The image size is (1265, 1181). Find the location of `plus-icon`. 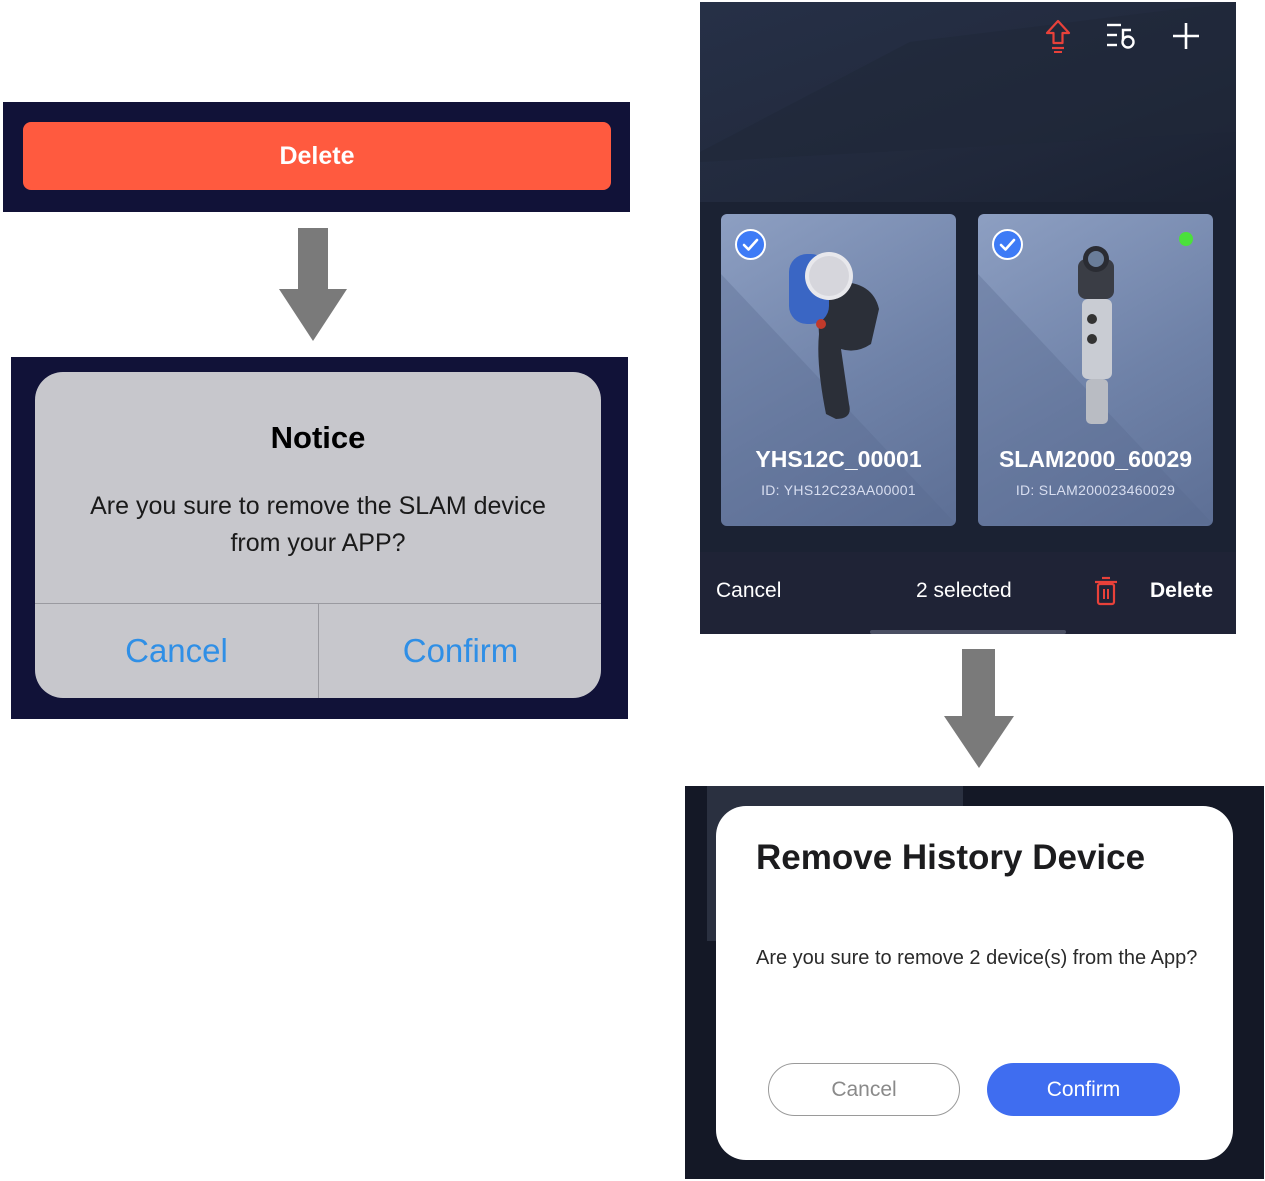

plus-icon is located at coordinates (1186, 36).